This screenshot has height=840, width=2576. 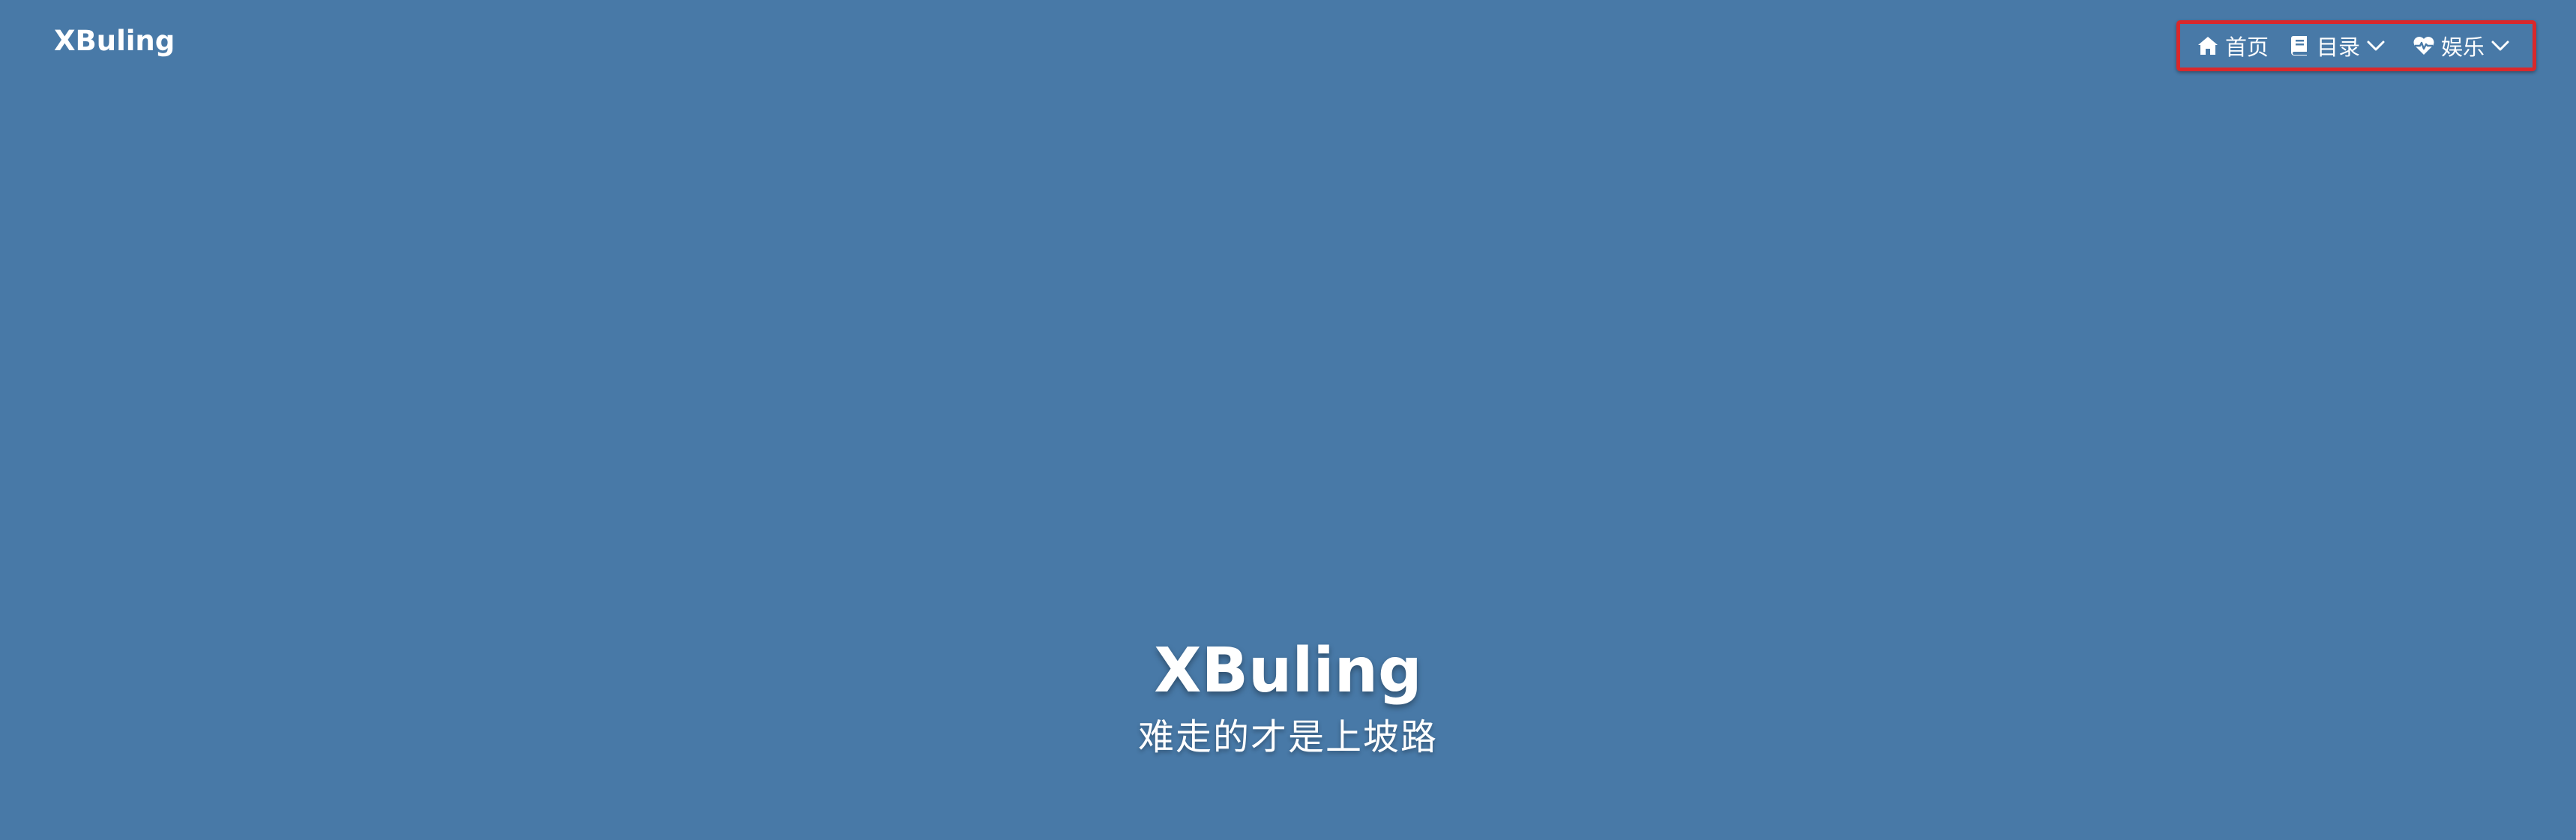 I want to click on nav-item-label: 目录, so click(x=2339, y=47).